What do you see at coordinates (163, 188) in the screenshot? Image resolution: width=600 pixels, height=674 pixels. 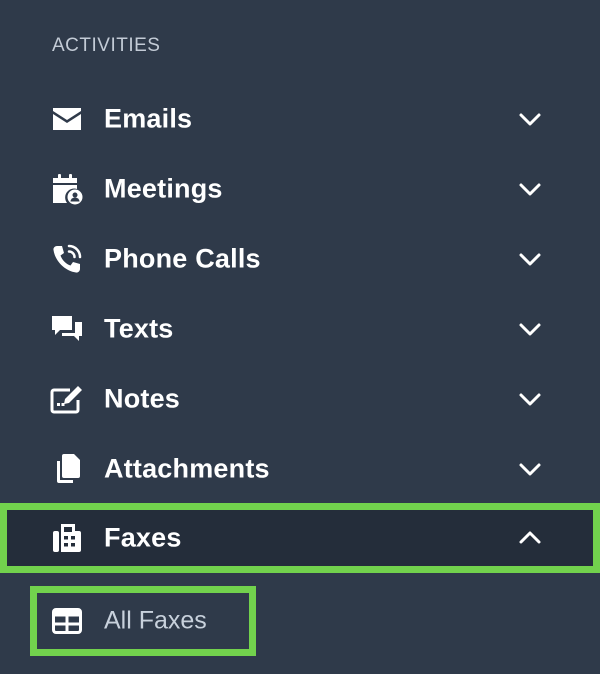 I see `sidebar-item-label: Meetings` at bounding box center [163, 188].